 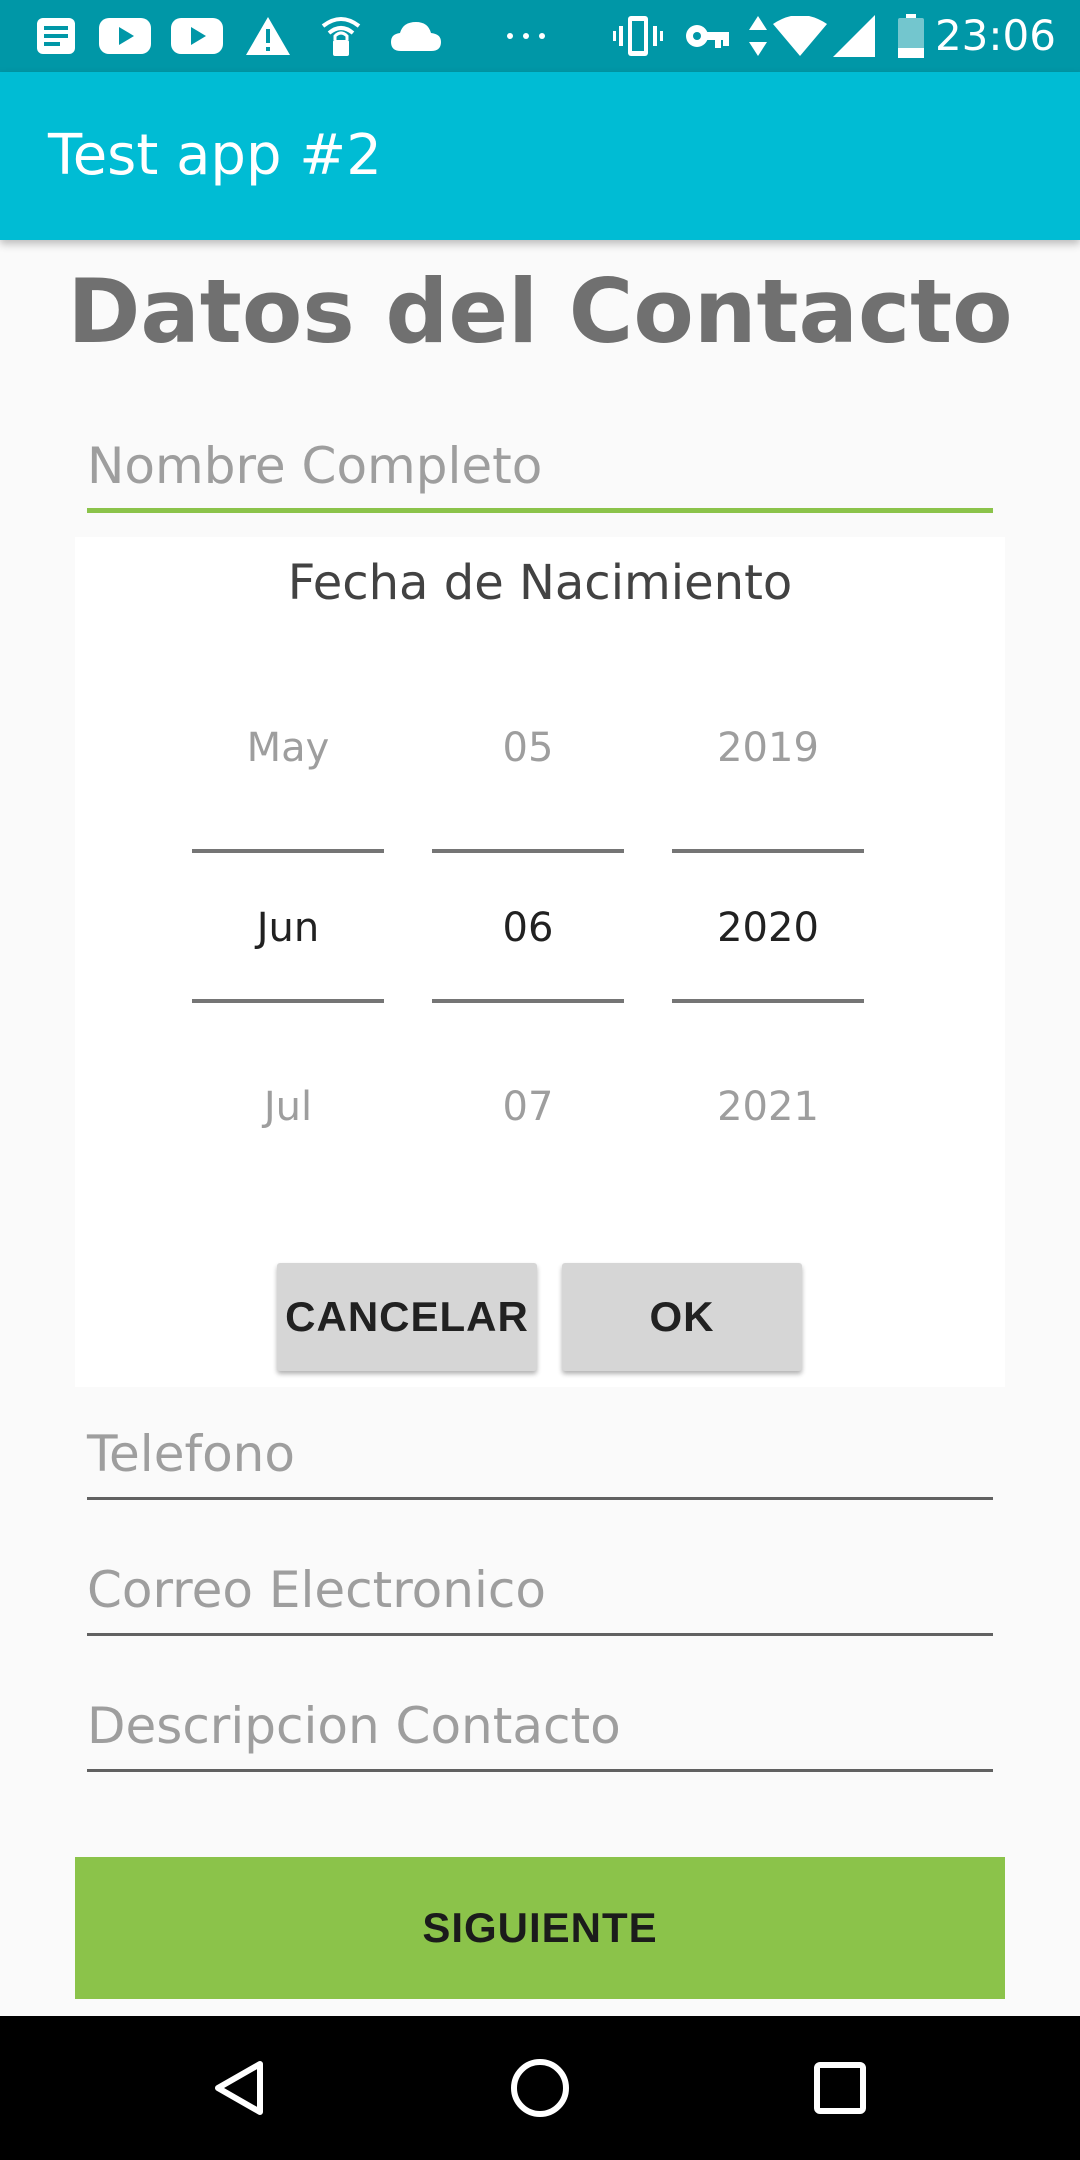 I want to click on month-prev: May, so click(x=288, y=748).